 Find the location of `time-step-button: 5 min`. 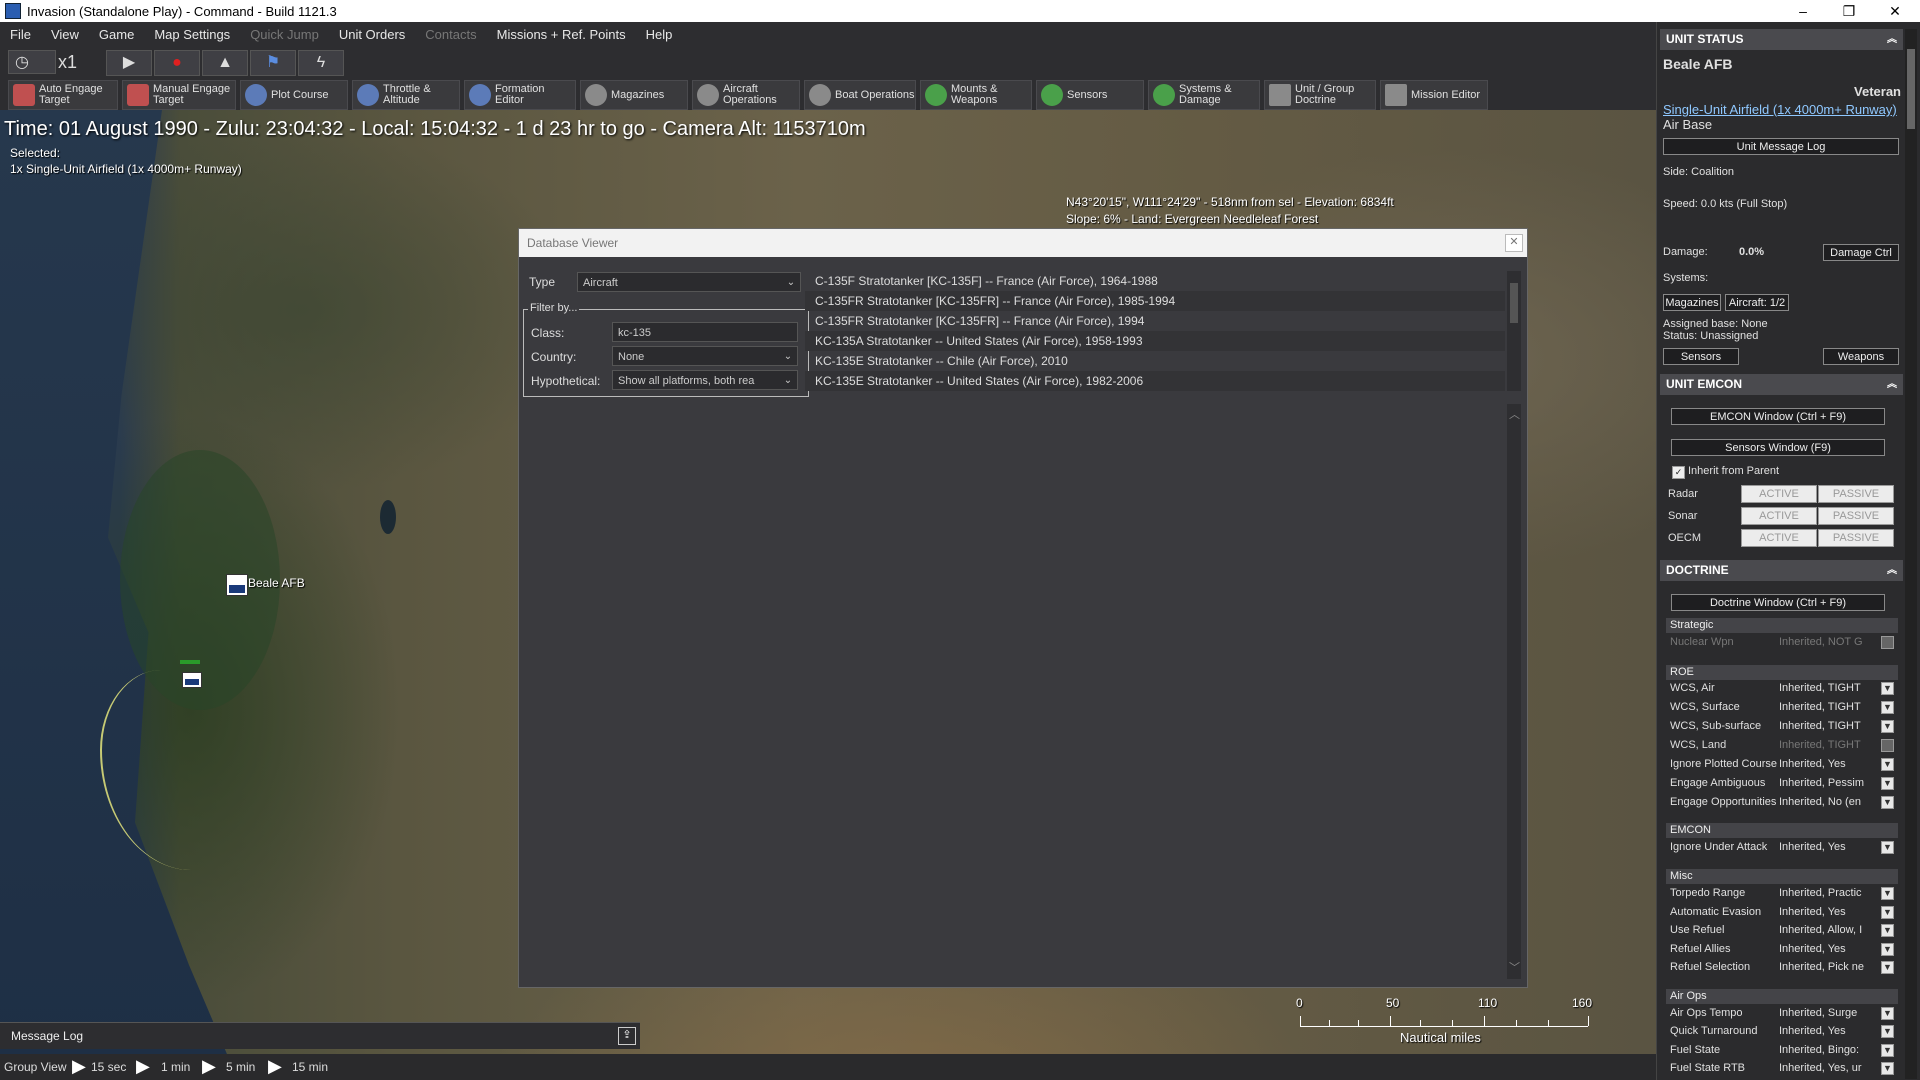

time-step-button: 5 min is located at coordinates (240, 1067).